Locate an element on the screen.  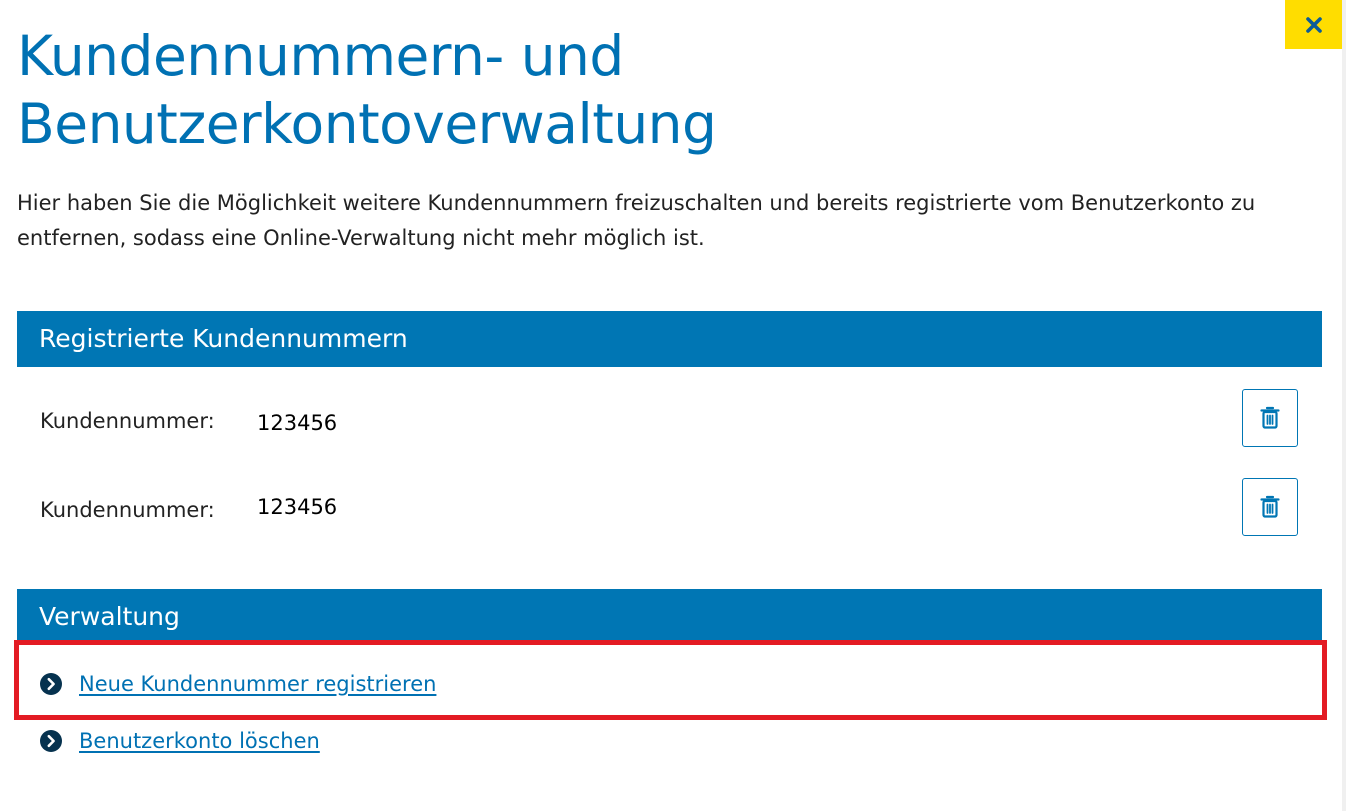
close-button is located at coordinates (1314, 24).